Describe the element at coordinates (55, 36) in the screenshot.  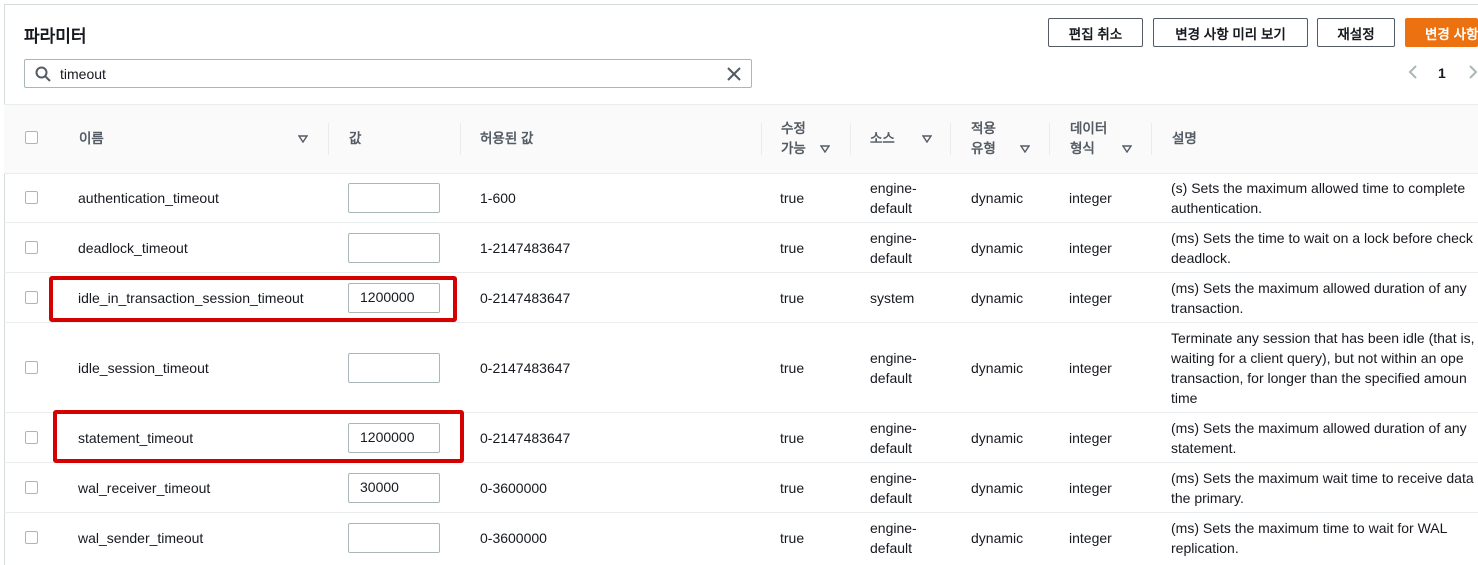
I see `page-title: 파라미터` at that location.